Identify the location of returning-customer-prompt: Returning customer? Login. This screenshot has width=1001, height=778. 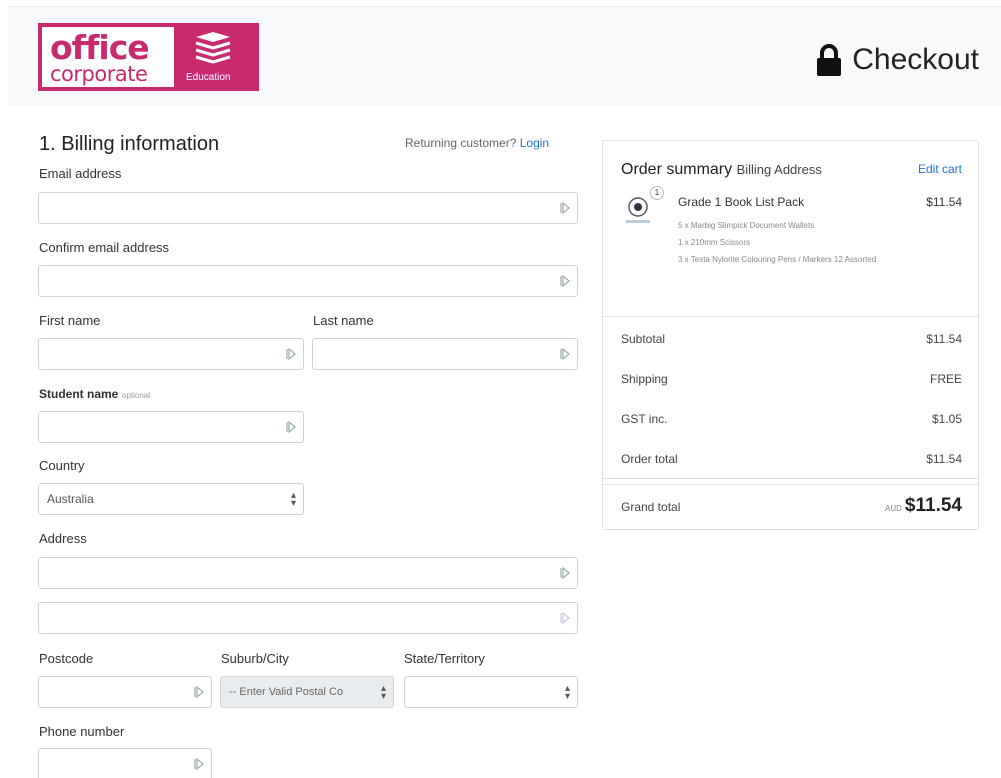
(477, 143).